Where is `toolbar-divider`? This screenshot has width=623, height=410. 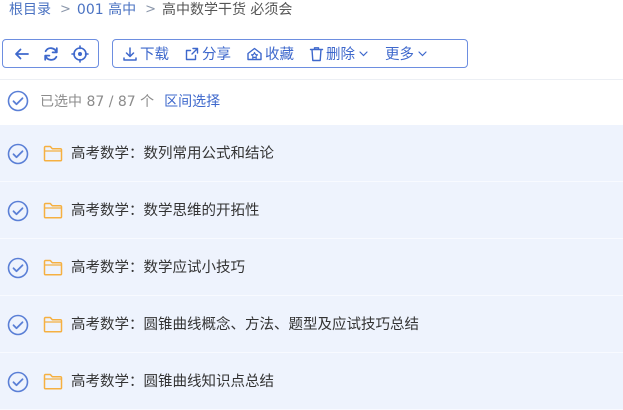
toolbar-divider is located at coordinates (311, 79).